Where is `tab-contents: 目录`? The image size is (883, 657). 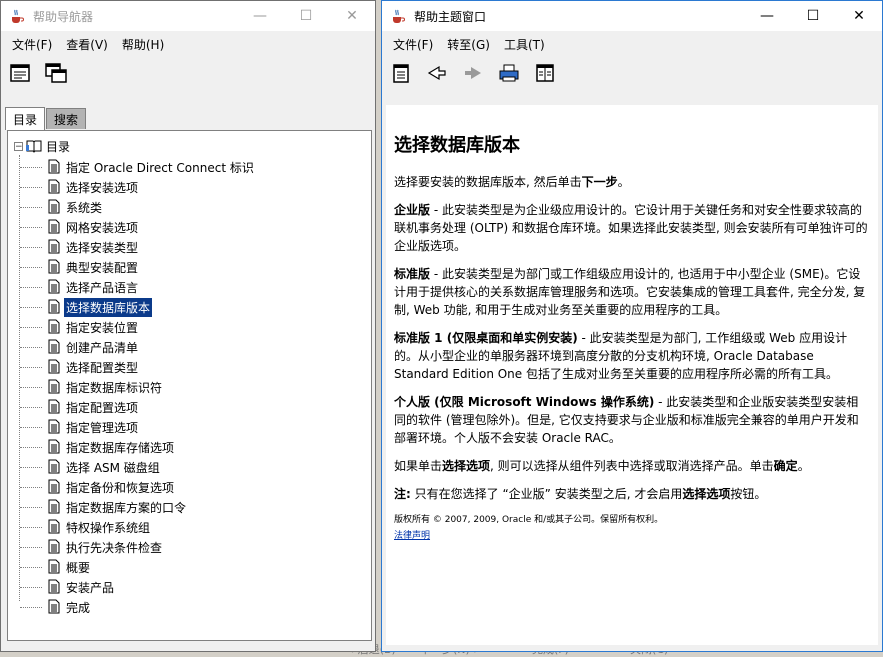
tab-contents: 目录 is located at coordinates (25, 118).